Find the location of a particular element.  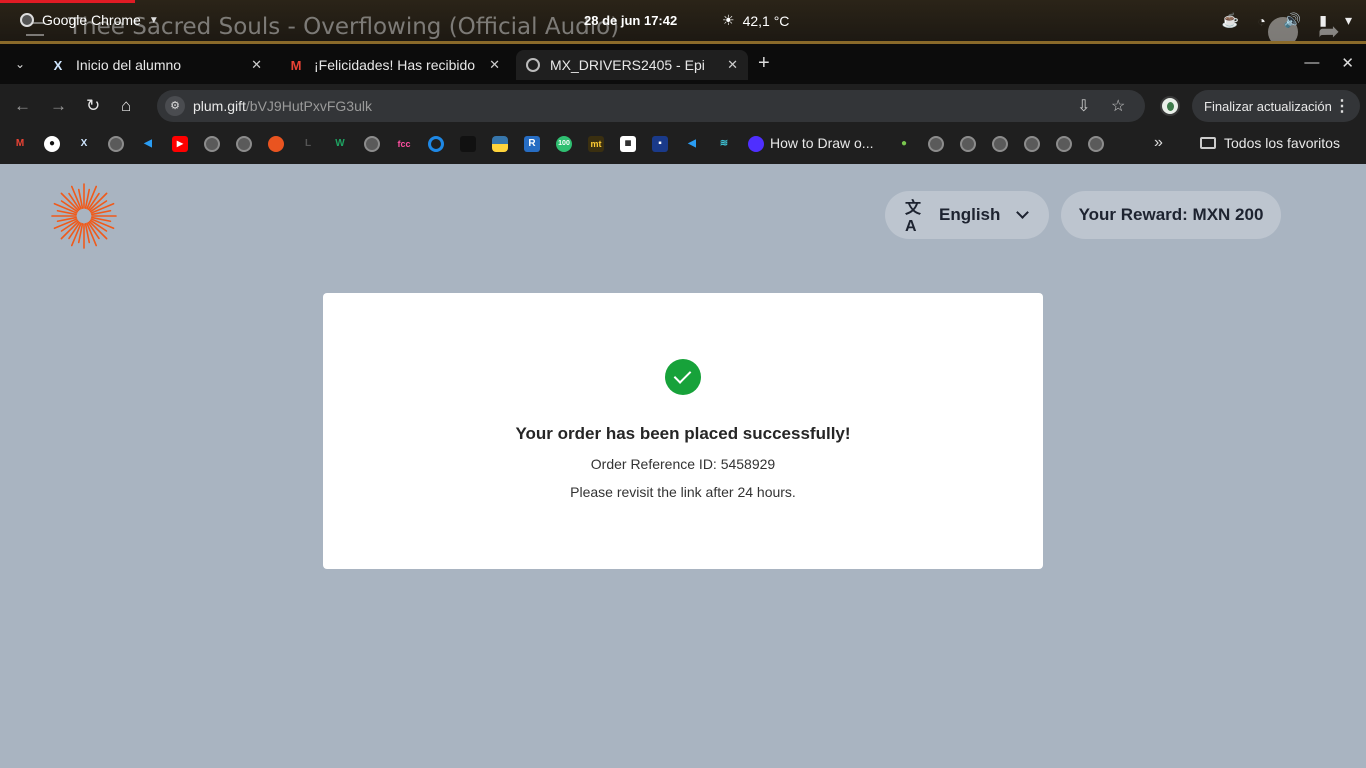

clock: 28 de jun 17:42 is located at coordinates (630, 20).